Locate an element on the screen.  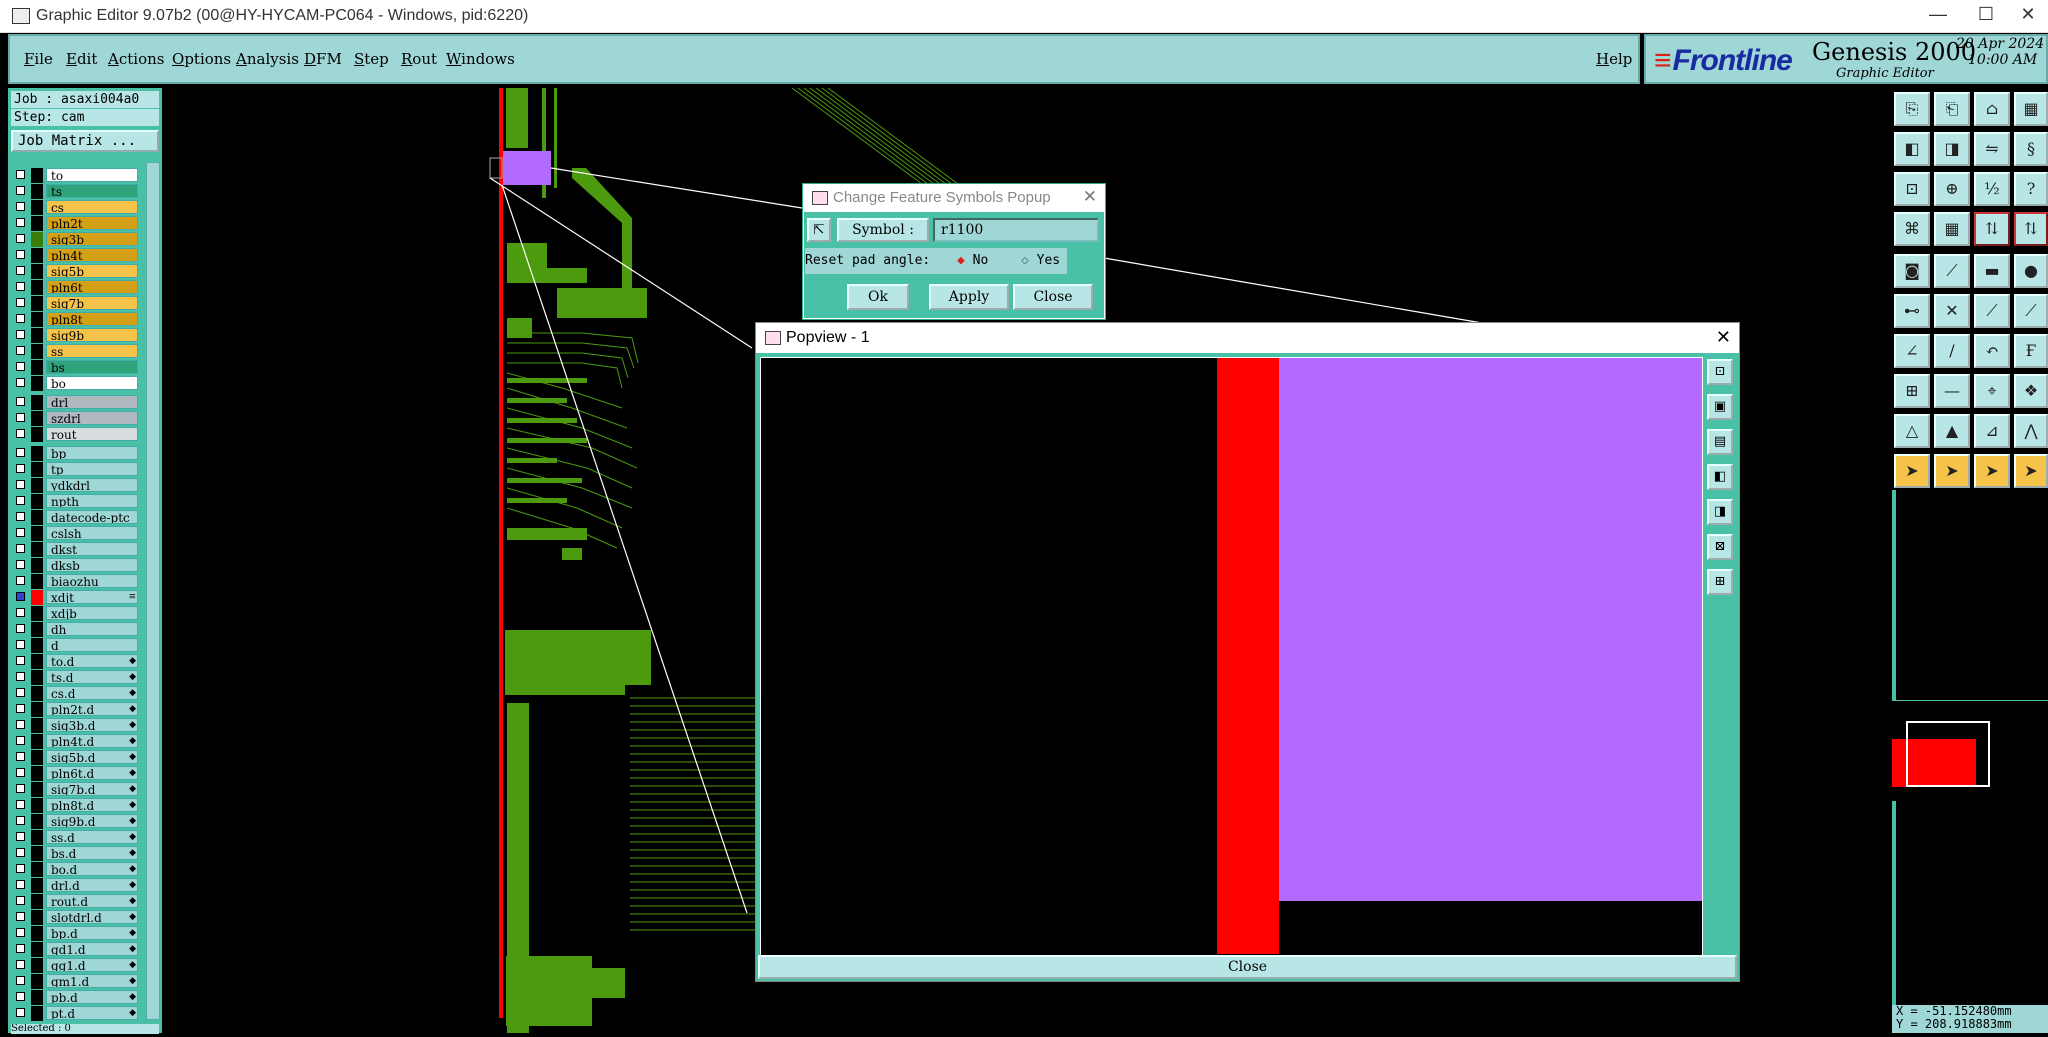
popview-close-icon: ✕ is located at coordinates (1723, 337).